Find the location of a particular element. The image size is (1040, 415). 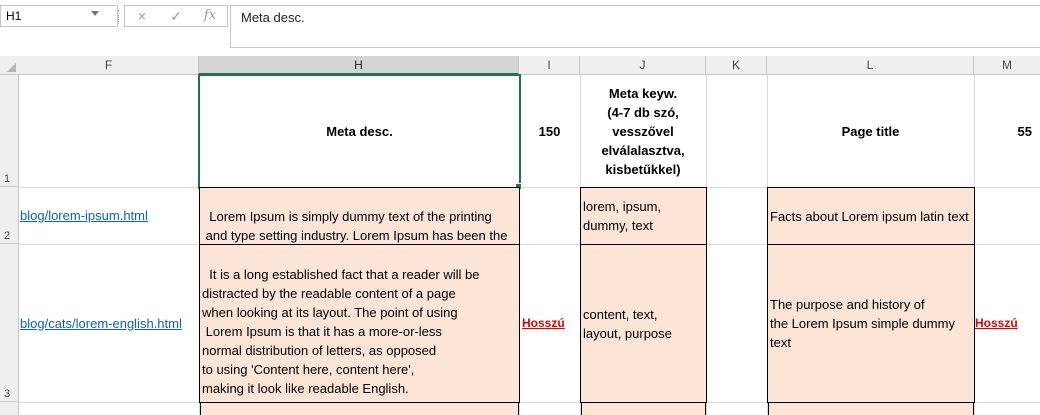

row-number: 3 is located at coordinates (7, 394).